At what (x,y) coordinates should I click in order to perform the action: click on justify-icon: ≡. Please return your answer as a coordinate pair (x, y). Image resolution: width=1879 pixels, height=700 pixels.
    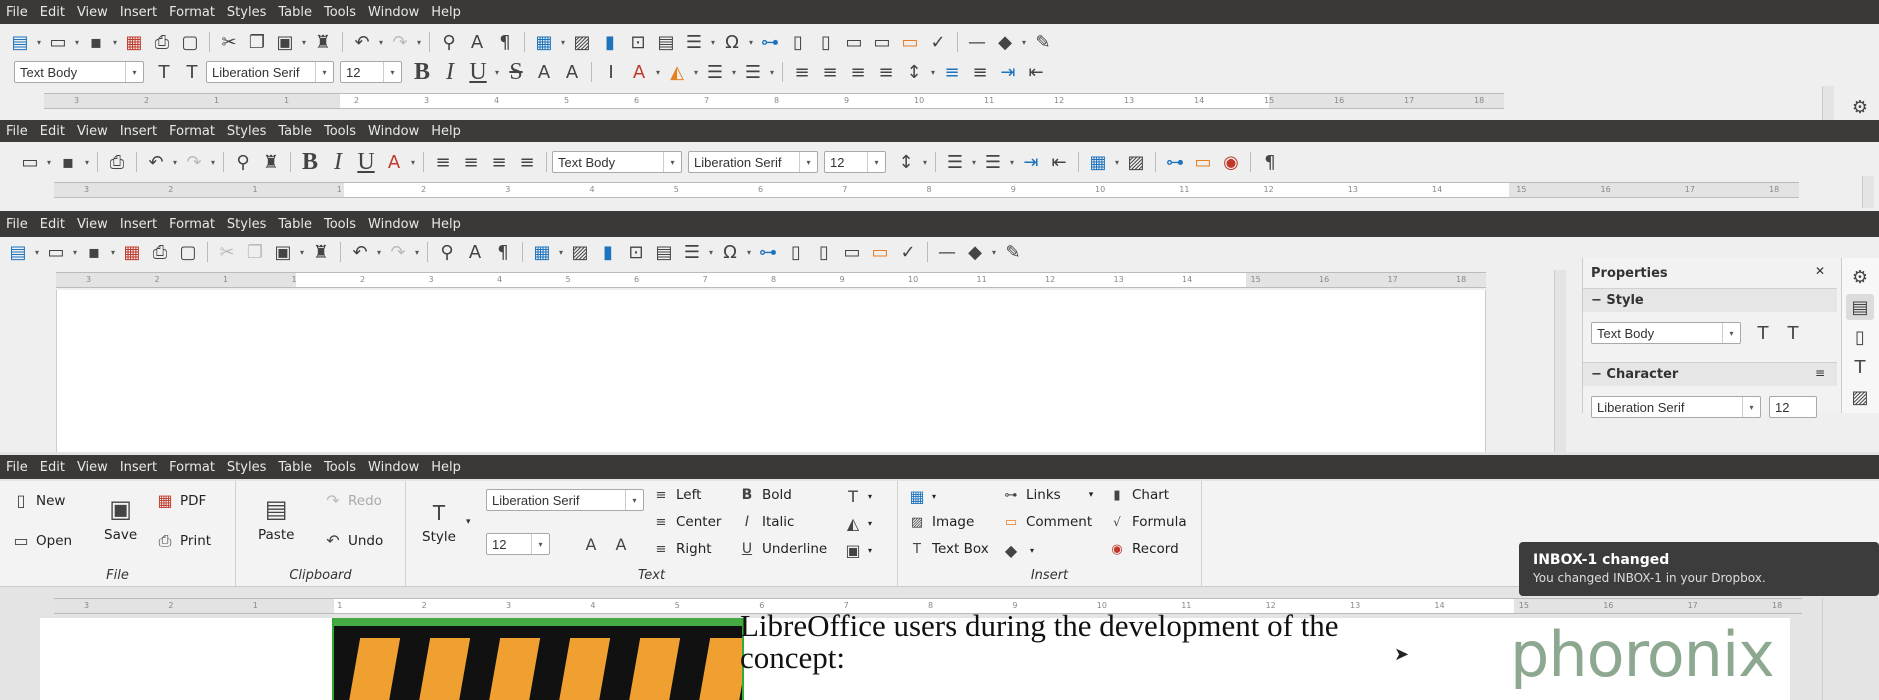
    Looking at the image, I should click on (527, 162).